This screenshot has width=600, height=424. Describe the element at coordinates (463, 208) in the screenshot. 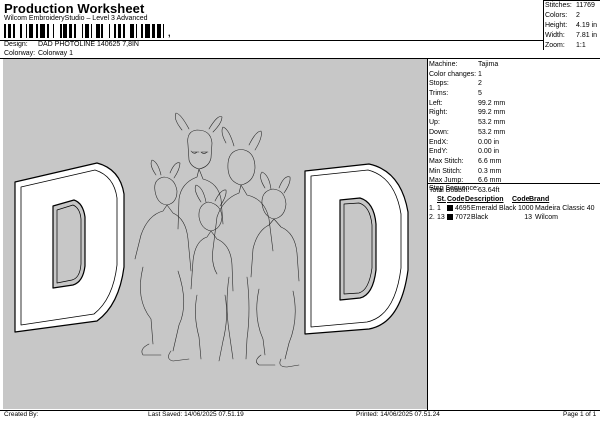

I see `thread-code: 4695` at that location.